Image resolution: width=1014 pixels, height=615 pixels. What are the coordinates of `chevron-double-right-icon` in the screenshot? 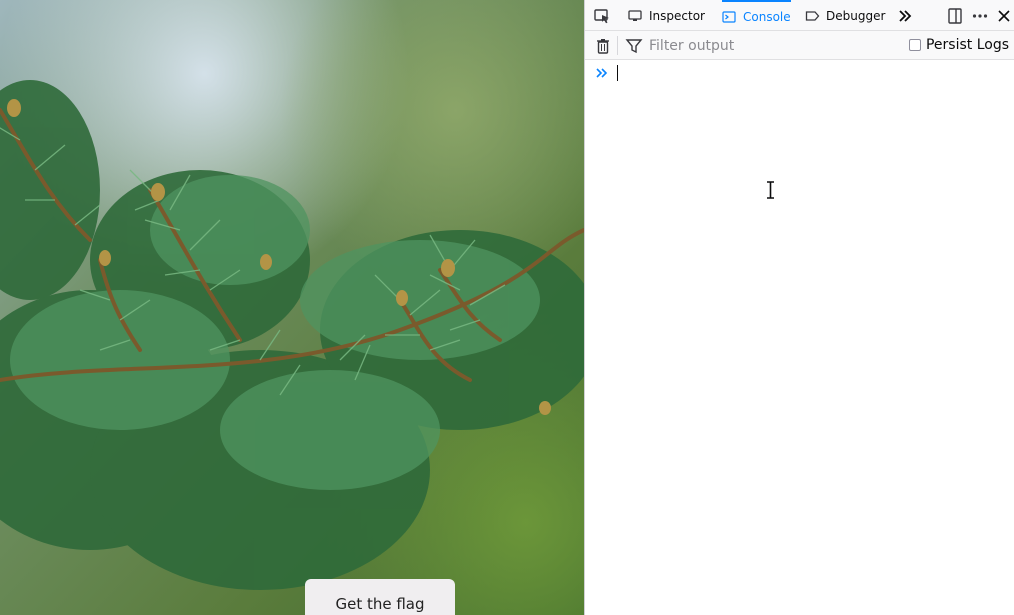 It's located at (602, 73).